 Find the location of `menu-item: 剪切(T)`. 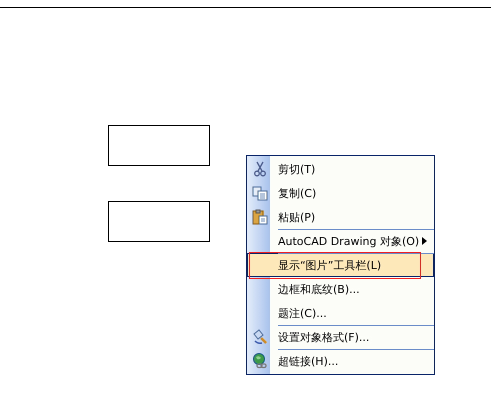

menu-item: 剪切(T) is located at coordinates (340, 169).